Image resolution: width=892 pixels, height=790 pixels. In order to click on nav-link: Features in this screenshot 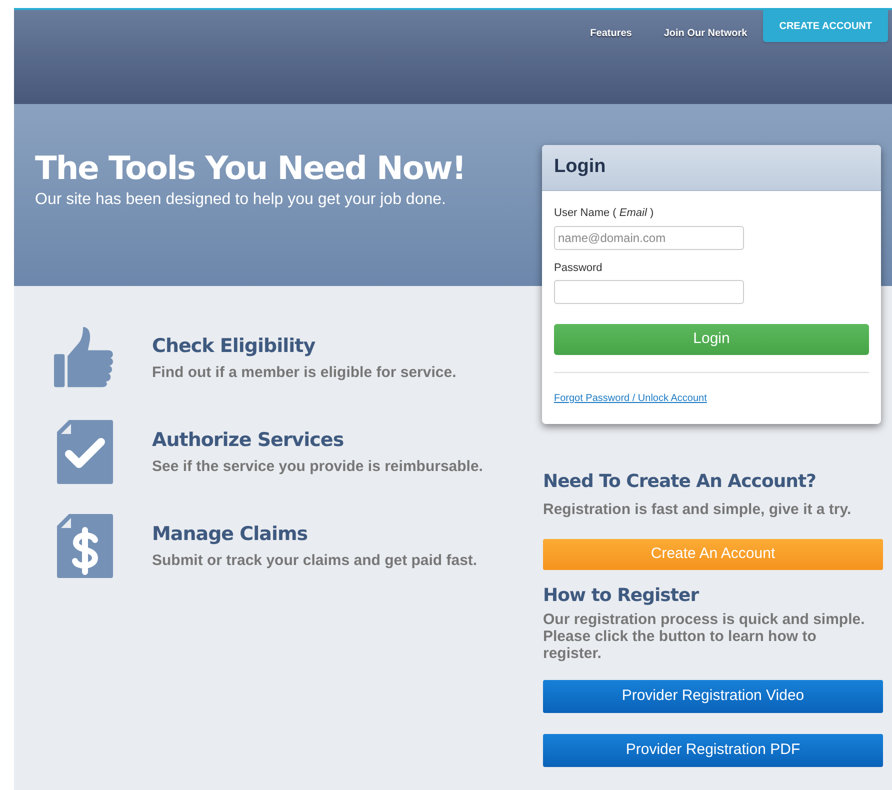, I will do `click(611, 33)`.